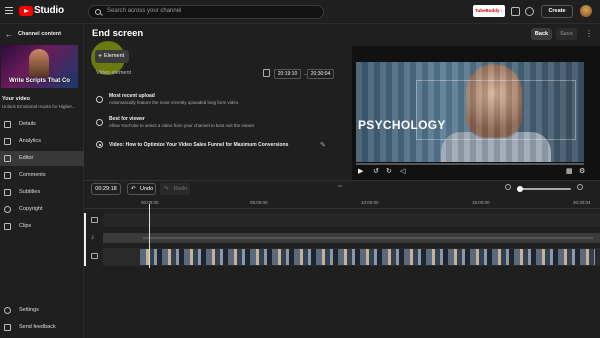  I want to click on redo-button: ↷ Redo, so click(175, 189).